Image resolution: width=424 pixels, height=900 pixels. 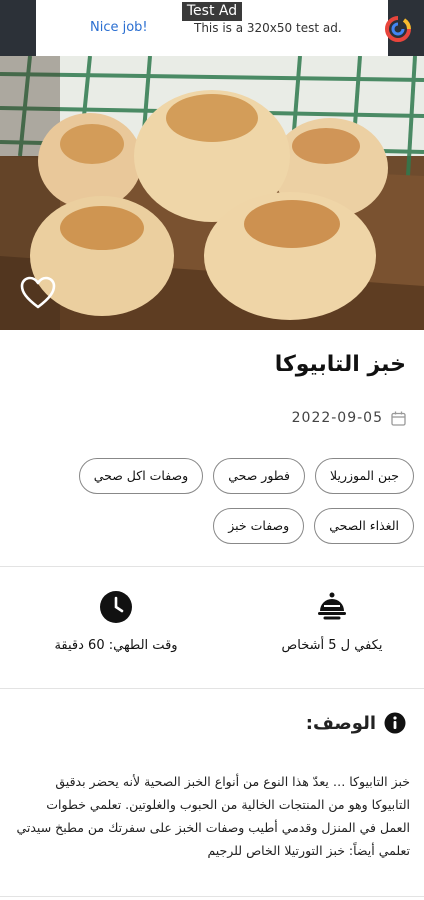 What do you see at coordinates (364, 476) in the screenshot?
I see `tag-chip: جبن الموزريلا` at bounding box center [364, 476].